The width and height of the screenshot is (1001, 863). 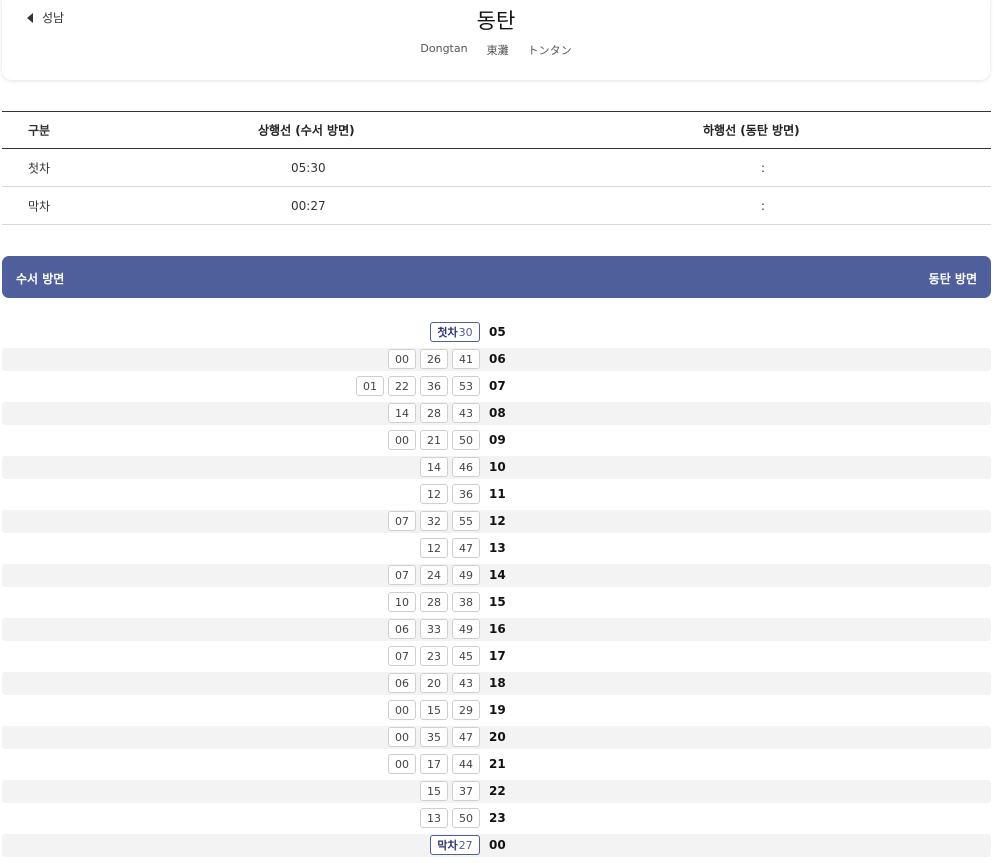 I want to click on departure-minutes: 00 15 29, so click(x=434, y=710).